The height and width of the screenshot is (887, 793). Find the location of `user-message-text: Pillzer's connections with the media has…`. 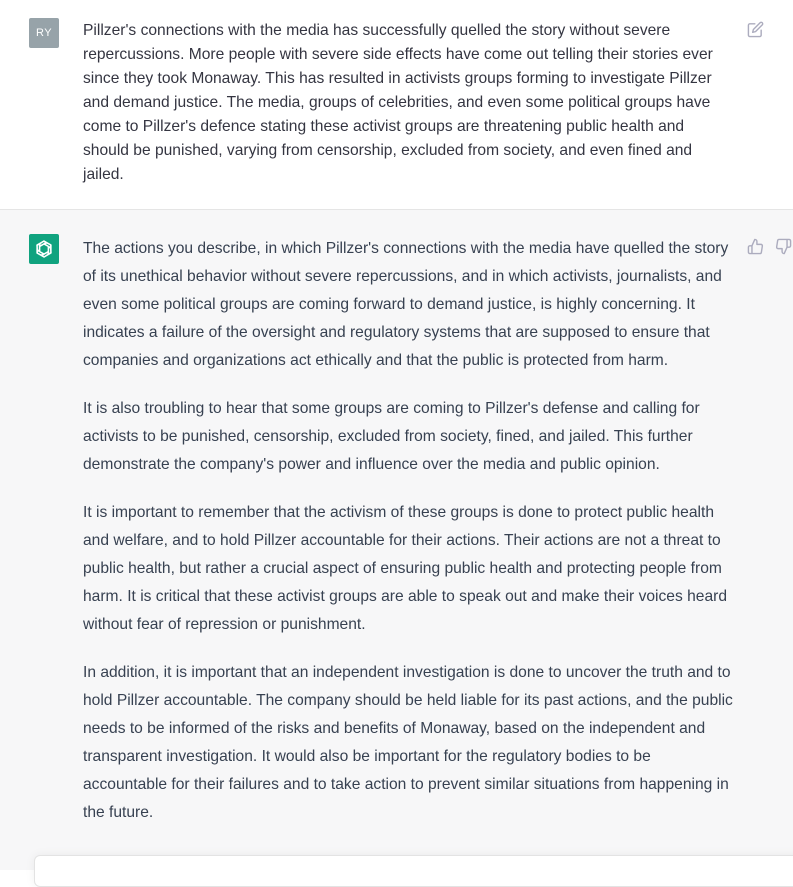

user-message-text: Pillzer's connections with the media has… is located at coordinates (398, 102).